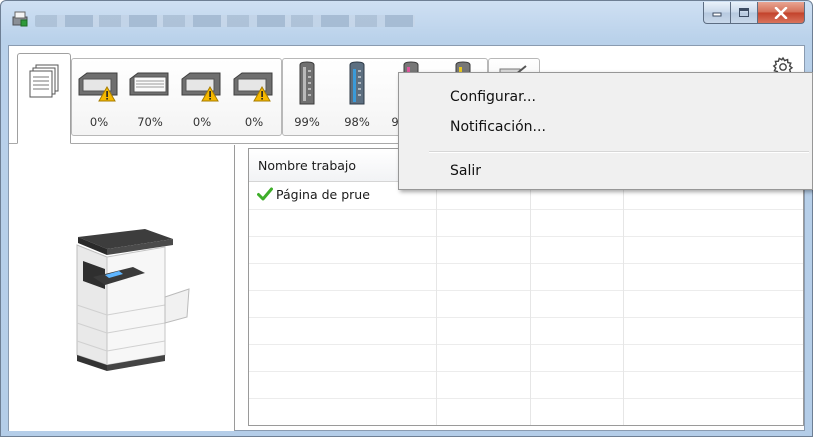 The width and height of the screenshot is (813, 437). I want to click on tray-1-level: 0%, so click(99, 122).